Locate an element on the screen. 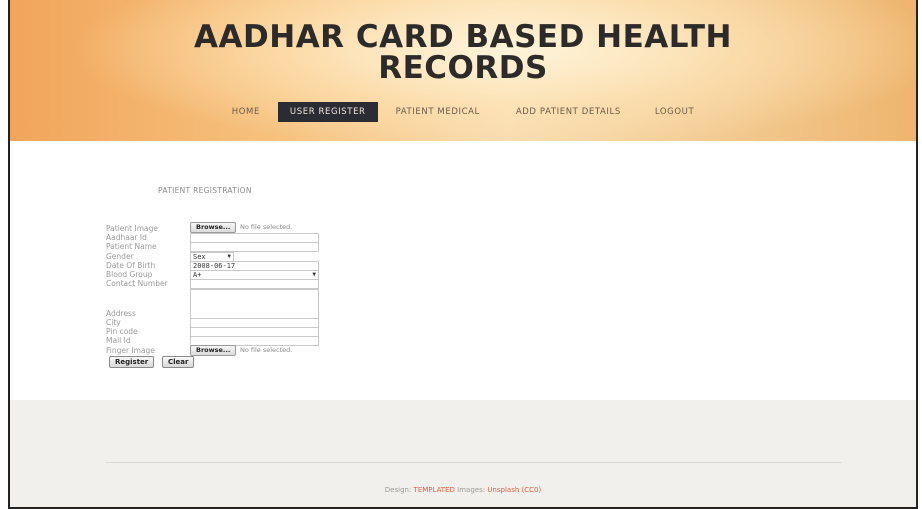 The image size is (922, 509). address-textarea is located at coordinates (254, 304).